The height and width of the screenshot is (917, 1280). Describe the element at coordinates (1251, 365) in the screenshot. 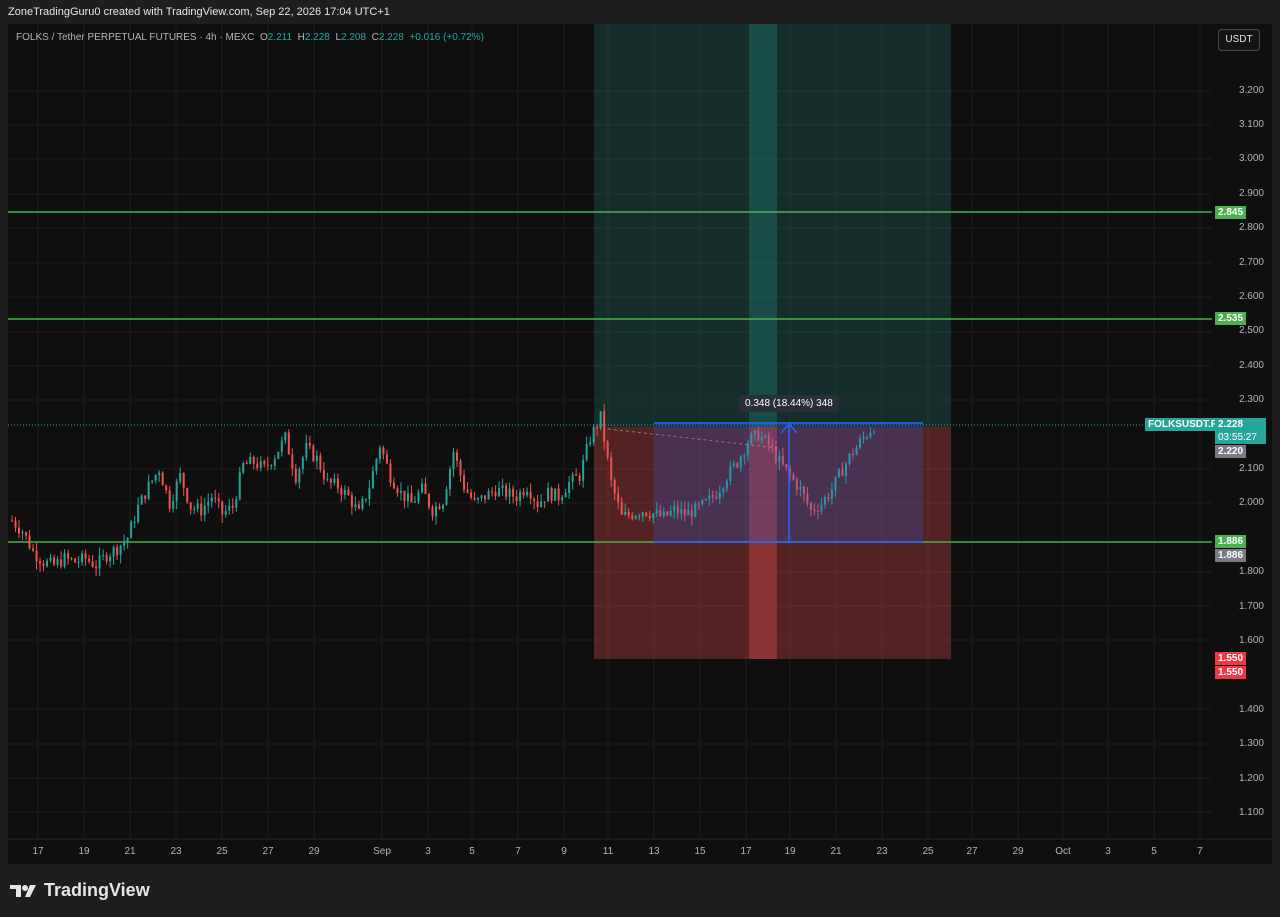

I see `price-label: 2.400` at that location.